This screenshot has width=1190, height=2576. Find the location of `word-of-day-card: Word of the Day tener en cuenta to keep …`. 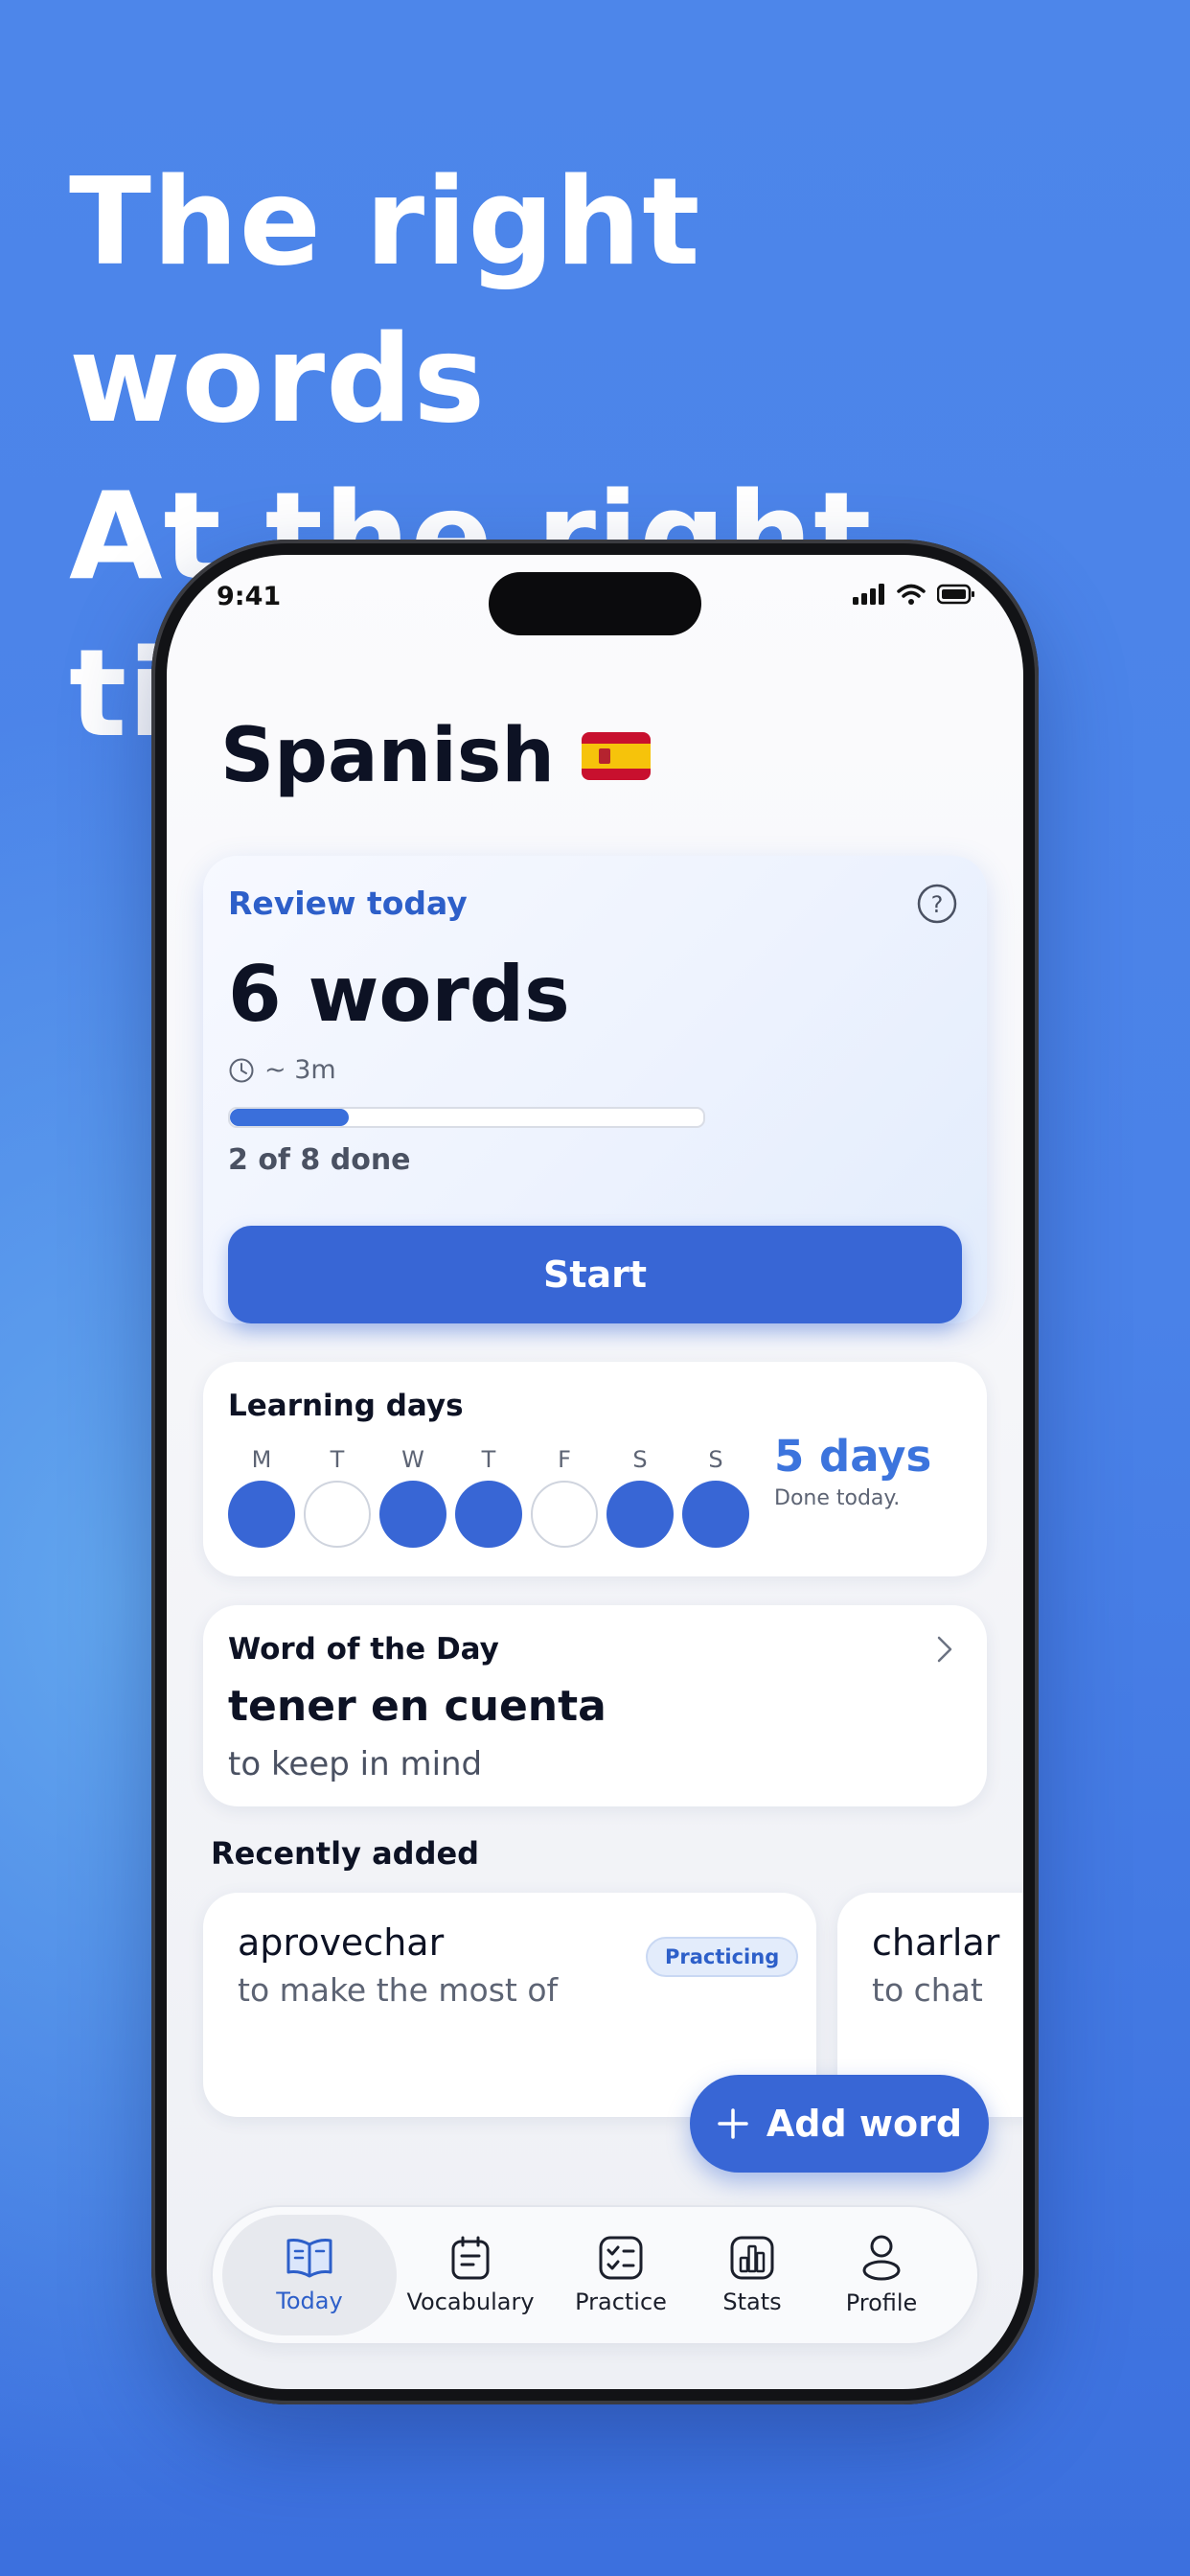

word-of-day-card: Word of the Day tener en cuenta to keep … is located at coordinates (595, 1705).